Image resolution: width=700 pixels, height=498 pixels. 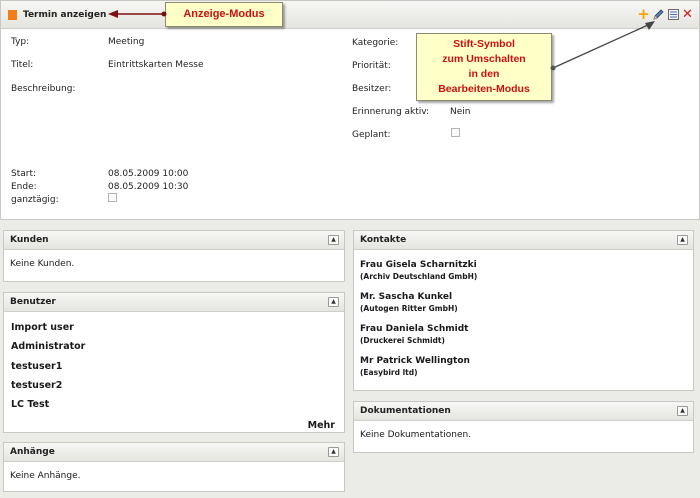 I want to click on customers-panel: Kunden ▲ Keine Kunden., so click(x=174, y=256).